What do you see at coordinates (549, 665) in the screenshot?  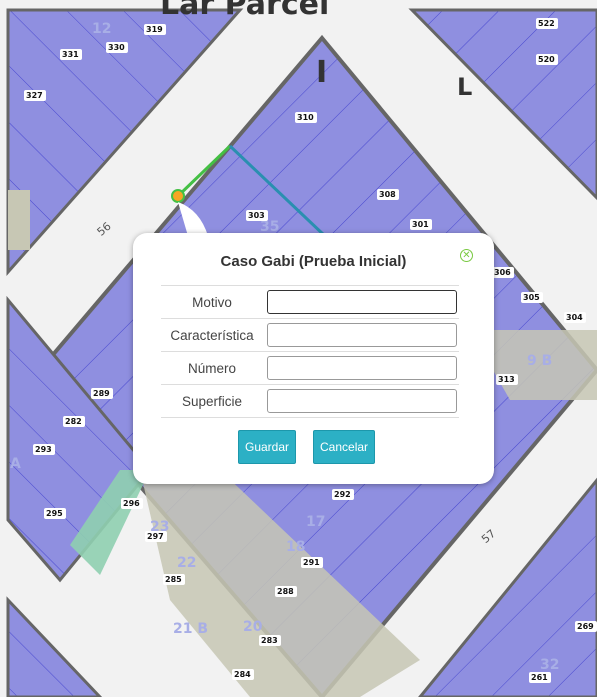 I see `block-number: 32` at bounding box center [549, 665].